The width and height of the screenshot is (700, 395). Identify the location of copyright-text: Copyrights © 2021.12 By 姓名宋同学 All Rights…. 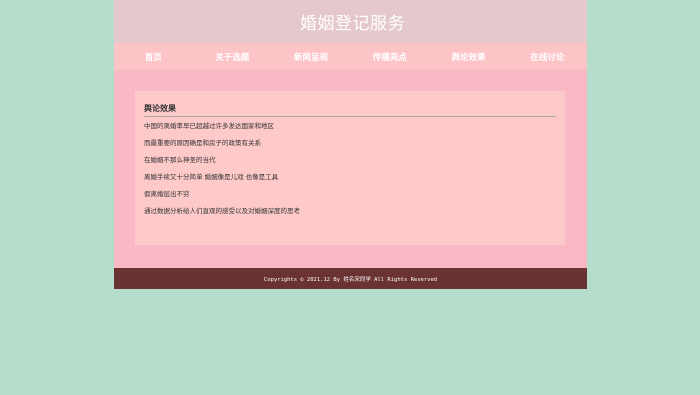
(350, 279).